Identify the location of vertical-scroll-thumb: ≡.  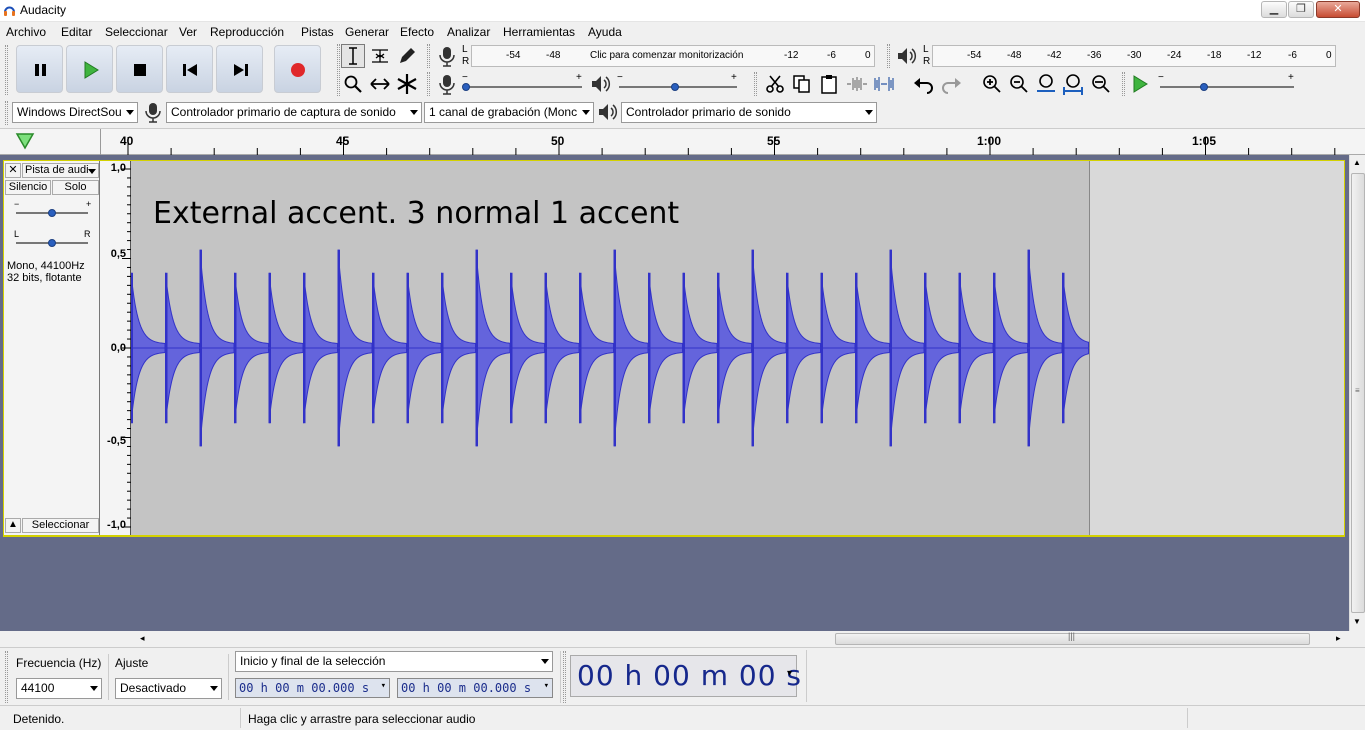
(1358, 393).